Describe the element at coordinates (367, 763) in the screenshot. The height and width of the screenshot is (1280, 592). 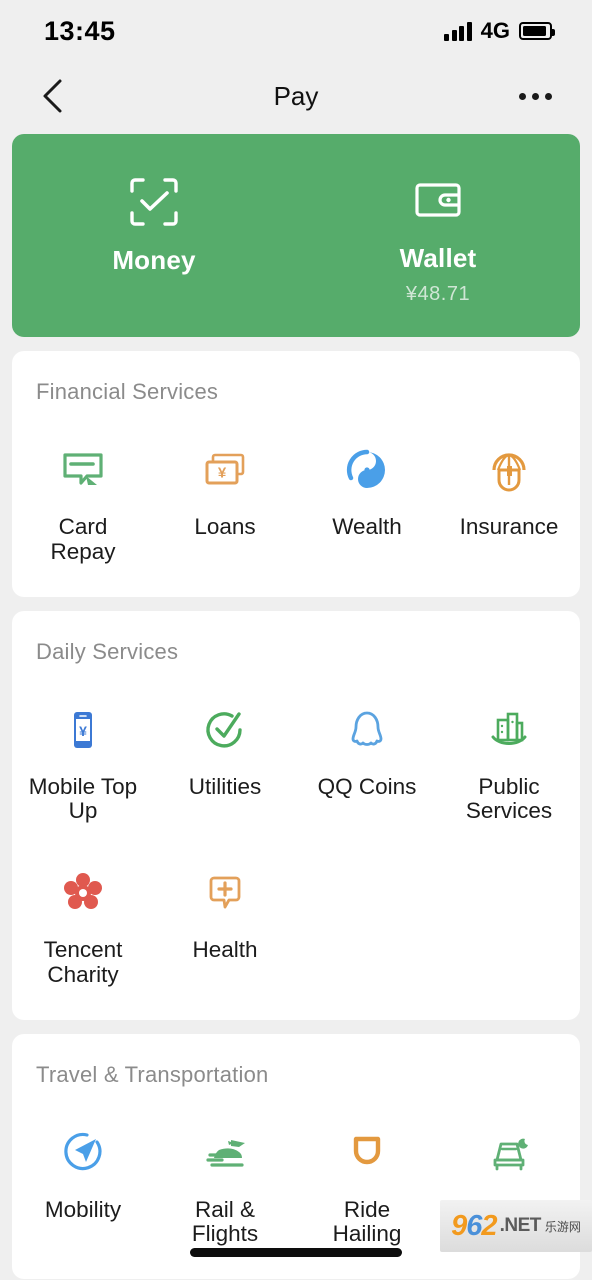
I see `tile-qq-coins: QQ Coins` at that location.